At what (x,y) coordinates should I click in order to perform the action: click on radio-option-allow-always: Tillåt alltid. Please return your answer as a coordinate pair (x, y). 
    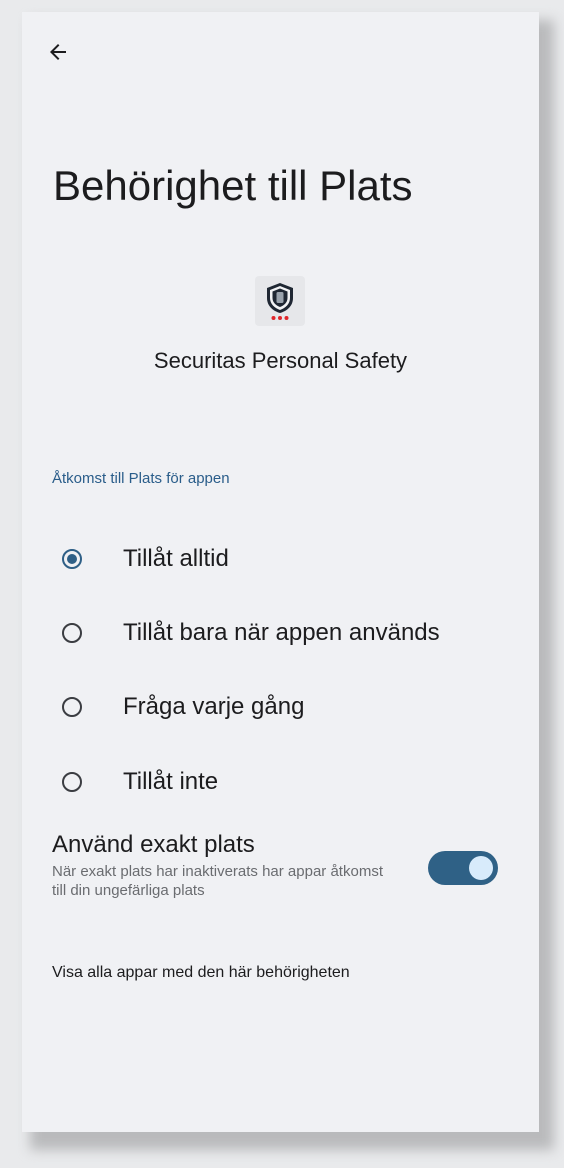
    Looking at the image, I should click on (283, 559).